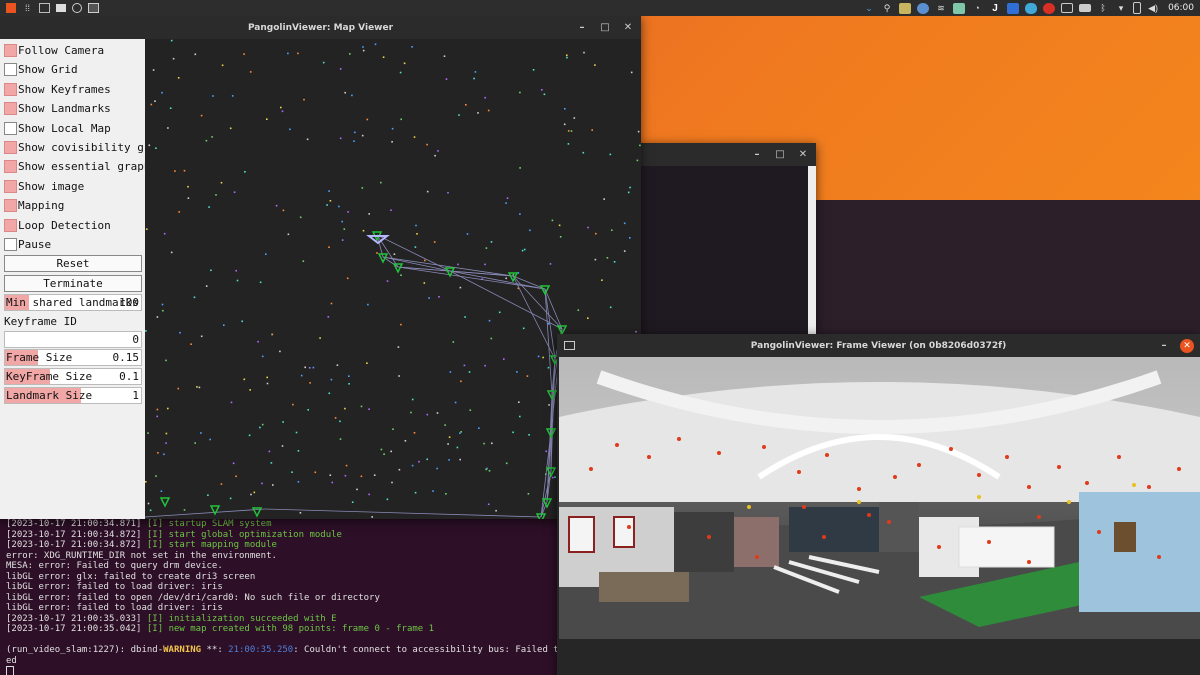 The image size is (1200, 675). Describe the element at coordinates (41, 69) in the screenshot. I see `checkbox-show-grid: Show Grid` at that location.